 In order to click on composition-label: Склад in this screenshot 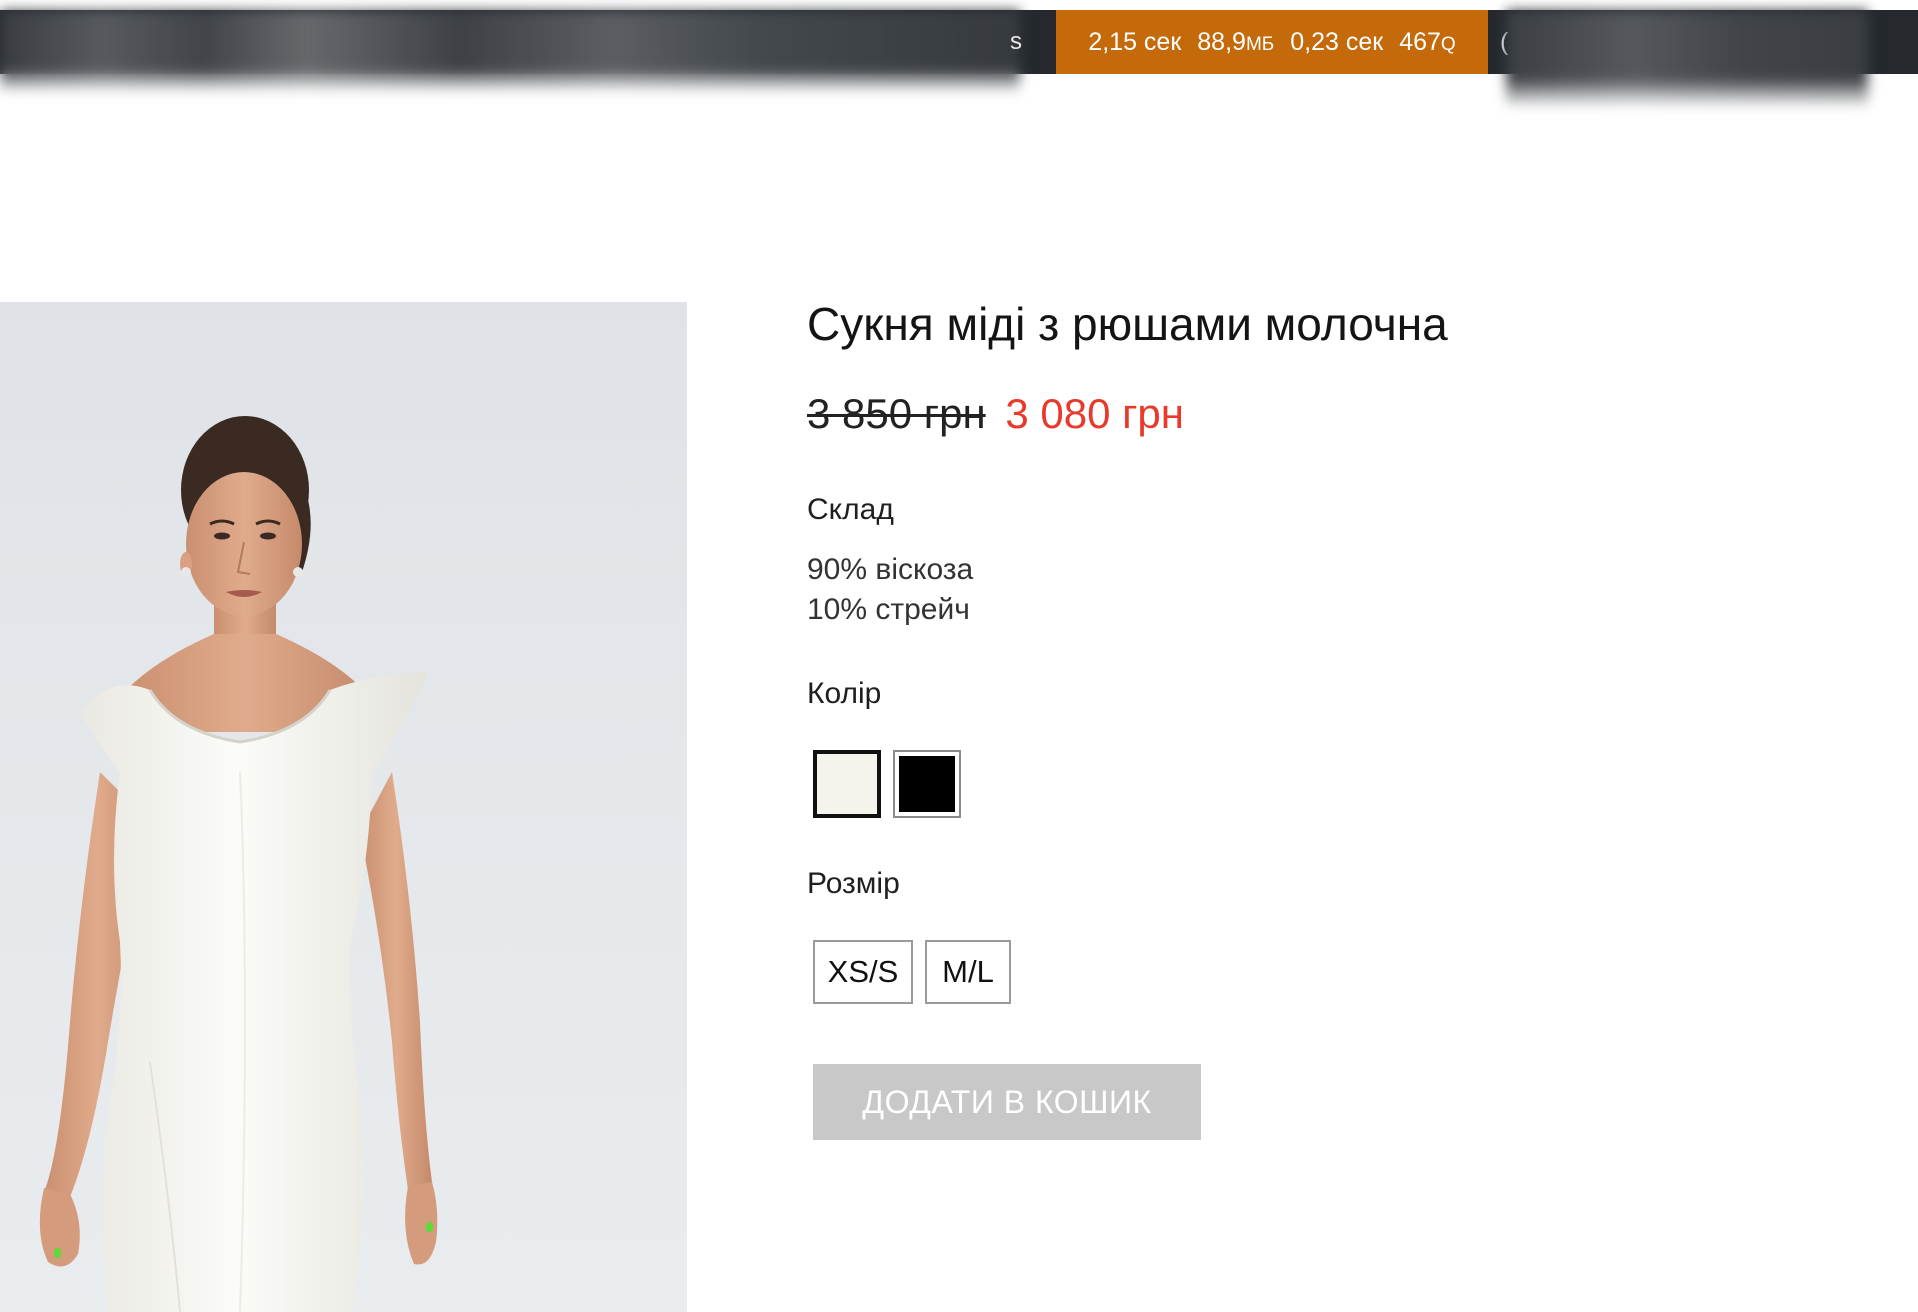, I will do `click(850, 509)`.